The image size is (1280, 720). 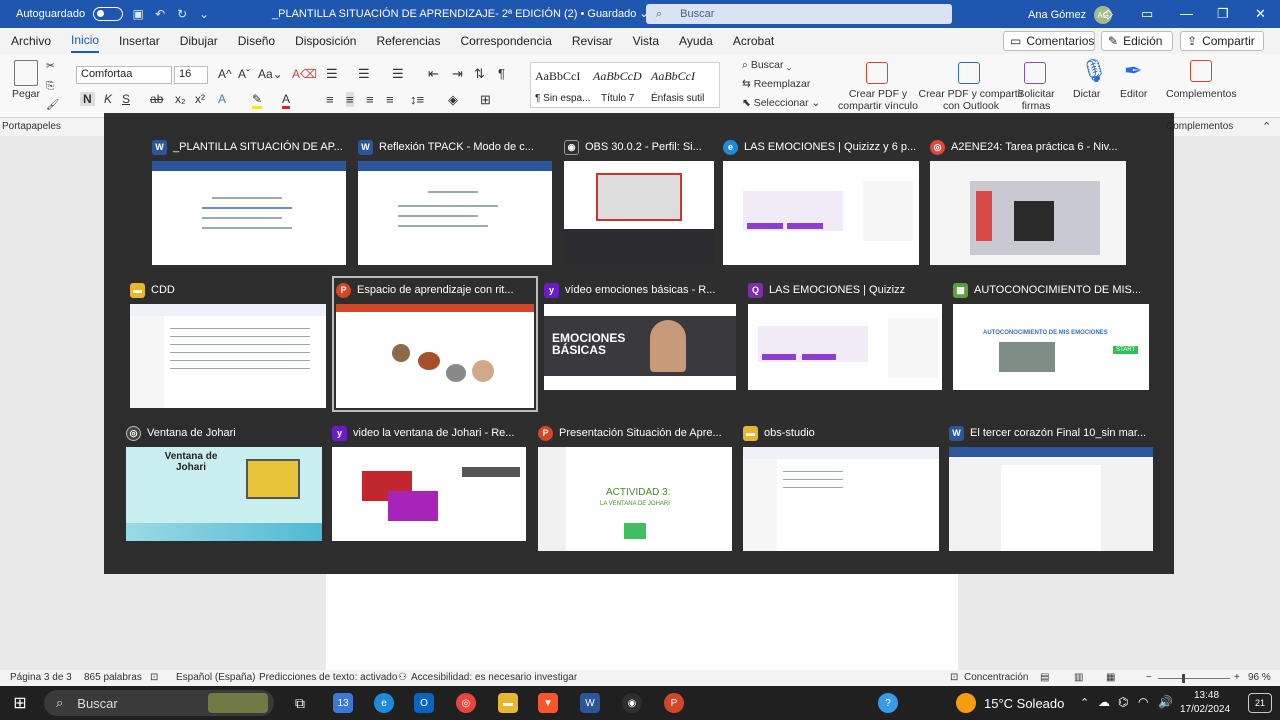 What do you see at coordinates (877, 73) in the screenshot?
I see `pdf-link-icon` at bounding box center [877, 73].